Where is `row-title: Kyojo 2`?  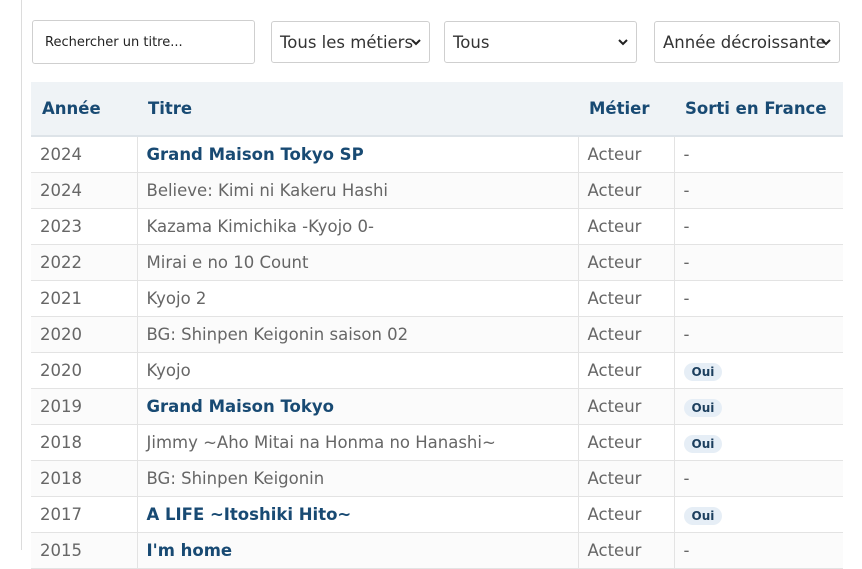
row-title: Kyojo 2 is located at coordinates (176, 298).